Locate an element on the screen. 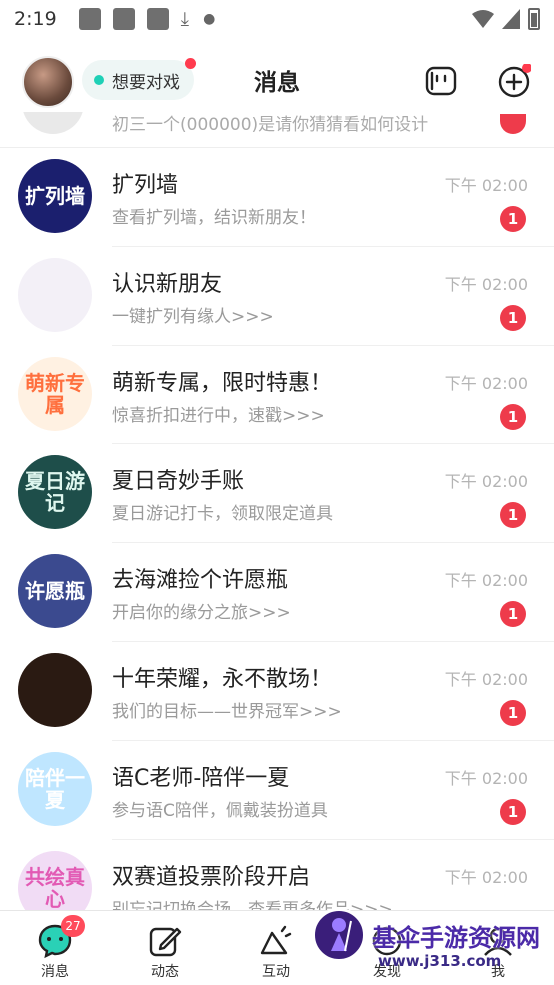  conversation-avatar: 萌新专属 is located at coordinates (55, 393).